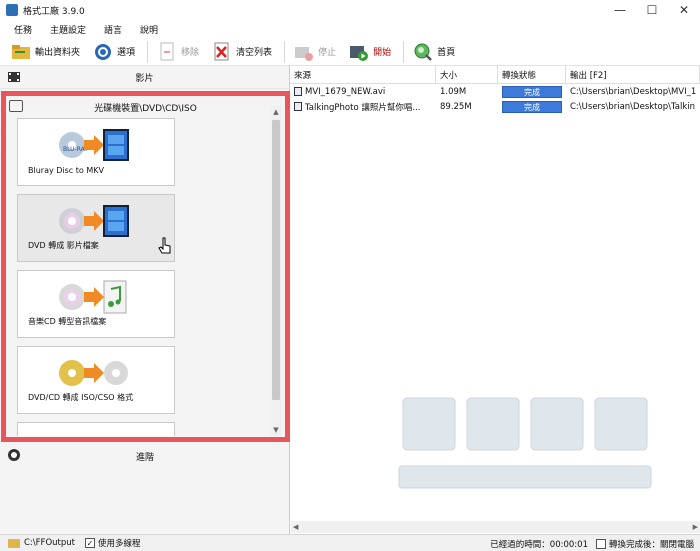  Describe the element at coordinates (446, 53) in the screenshot. I see `home-label: 首頁` at that location.